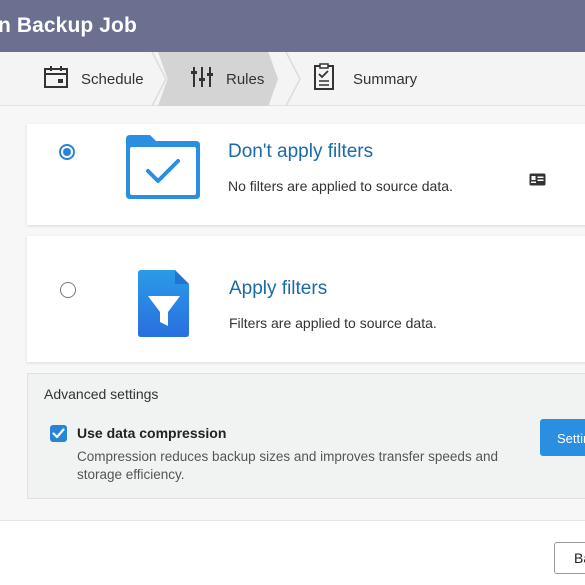 The image size is (585, 585). I want to click on compression-checkbox, so click(58, 433).